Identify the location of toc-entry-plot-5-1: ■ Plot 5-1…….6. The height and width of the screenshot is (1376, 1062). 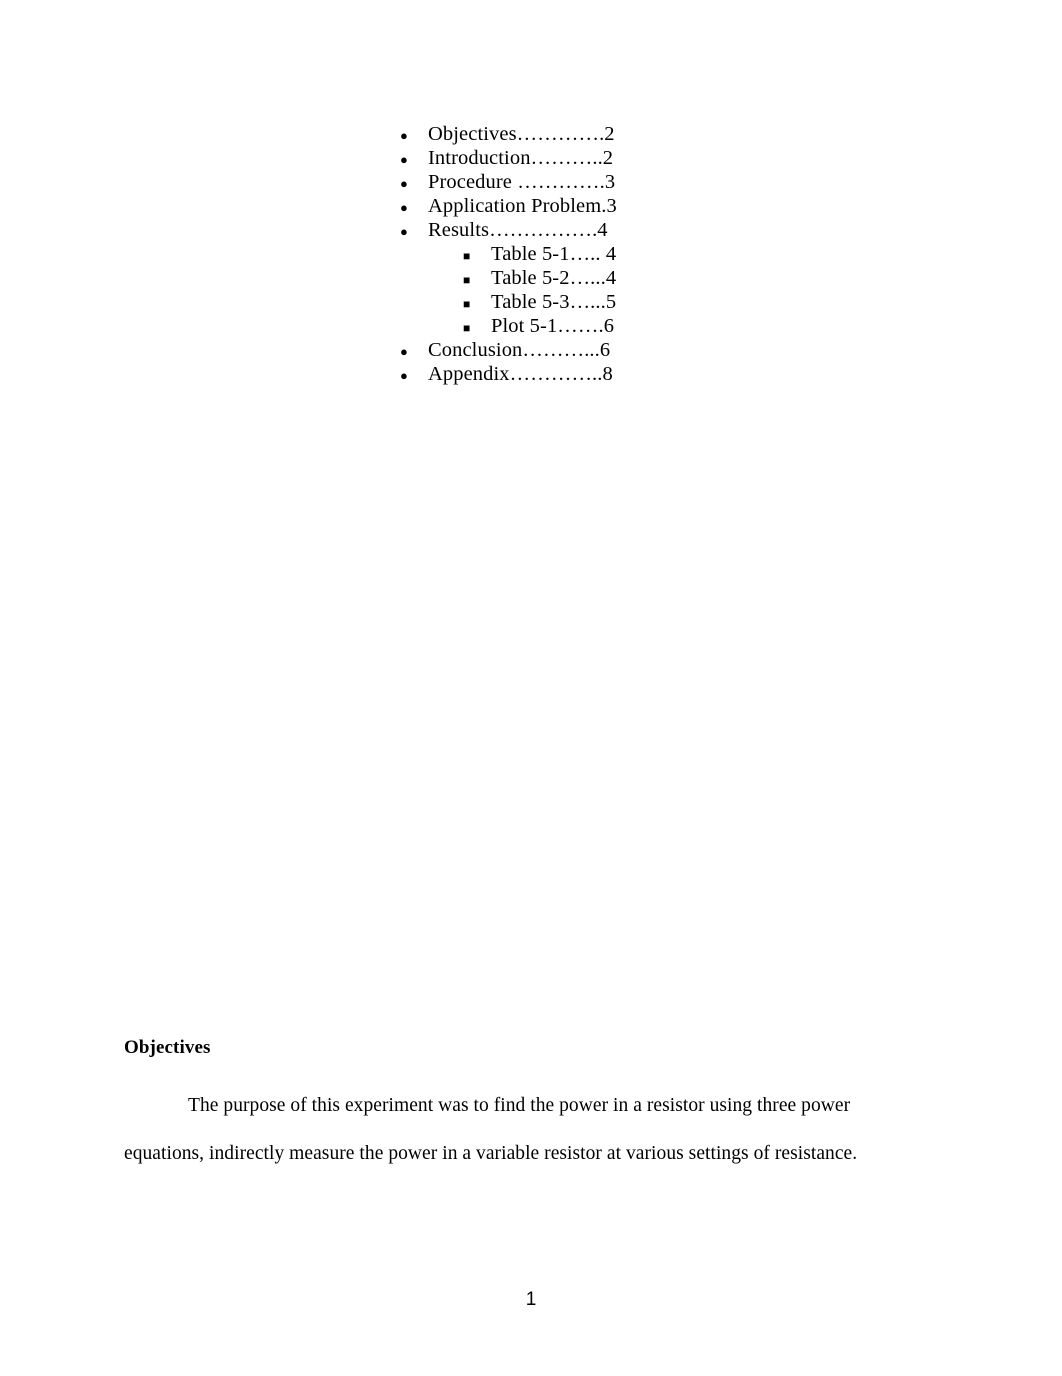
(610, 326).